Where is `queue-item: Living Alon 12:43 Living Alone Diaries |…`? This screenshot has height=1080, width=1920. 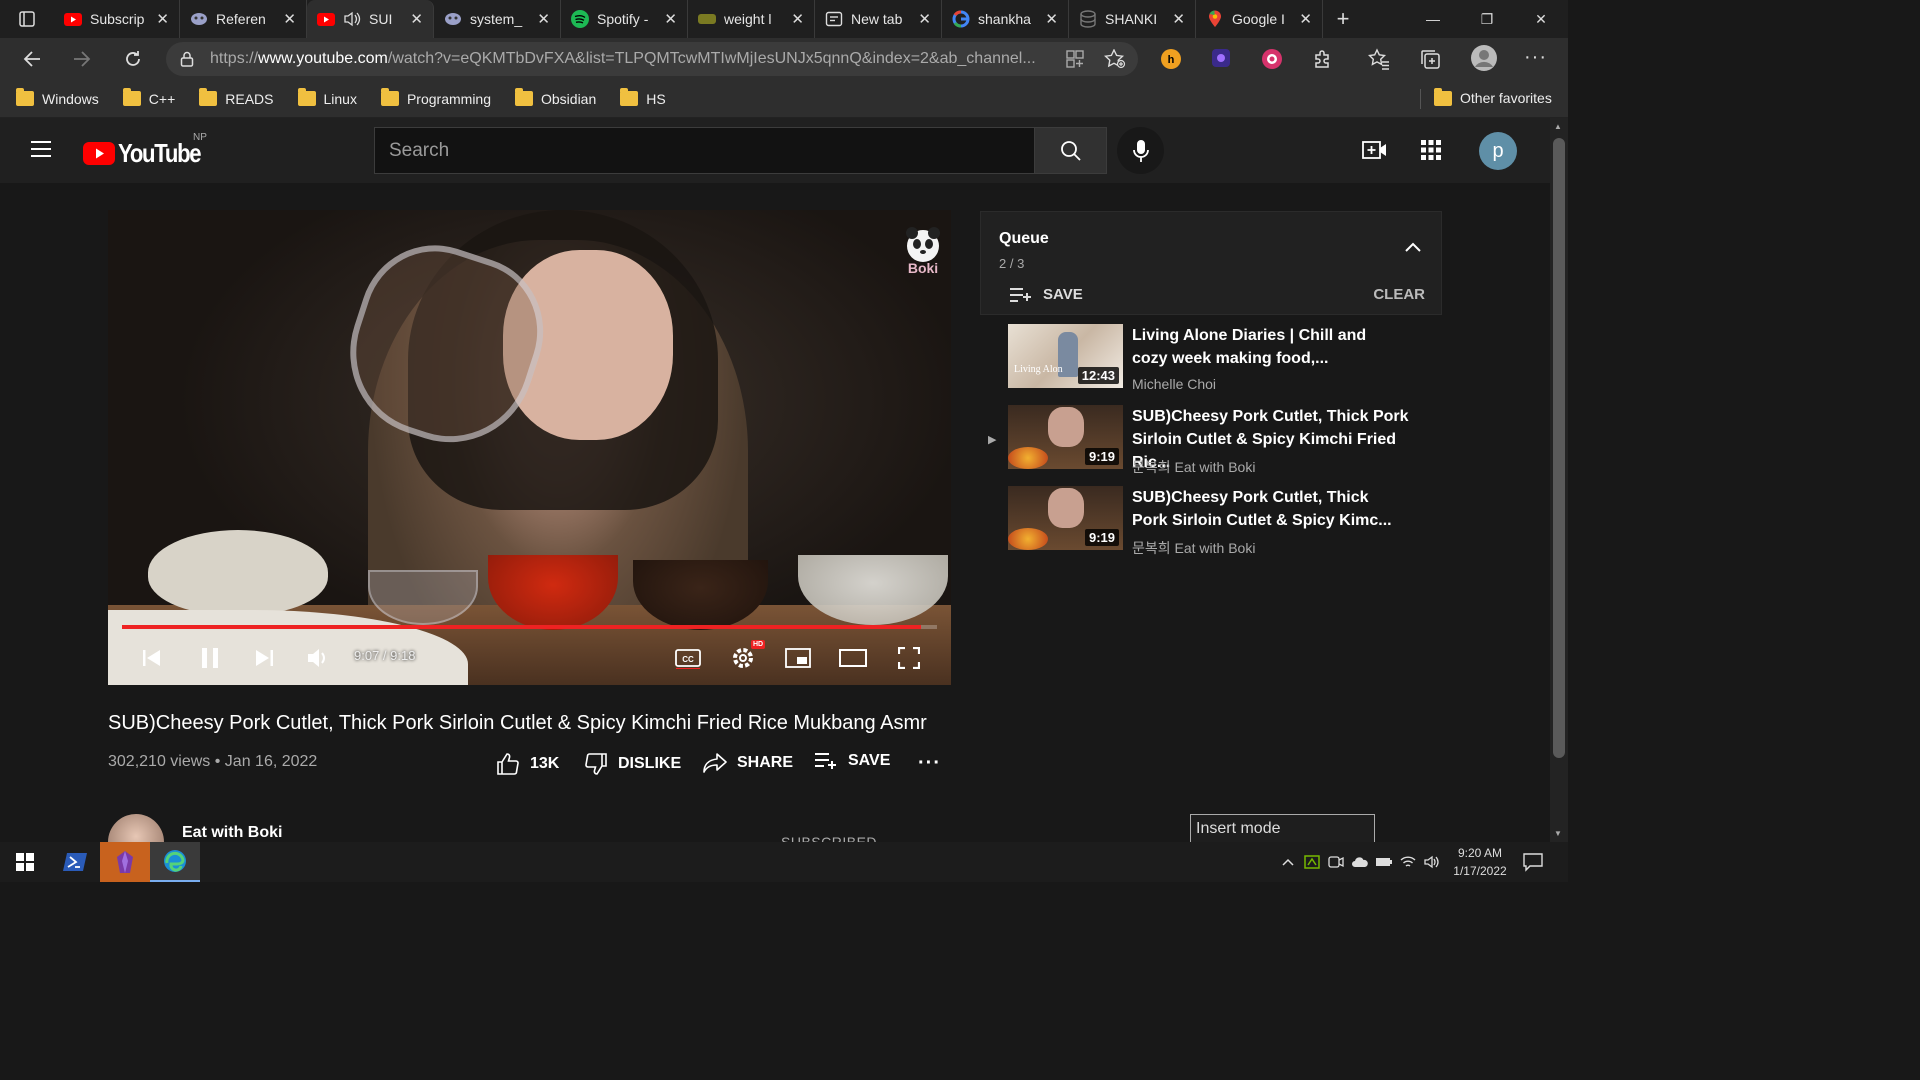
queue-item: Living Alon 12:43 Living Alone Diaries |… is located at coordinates (1211, 363).